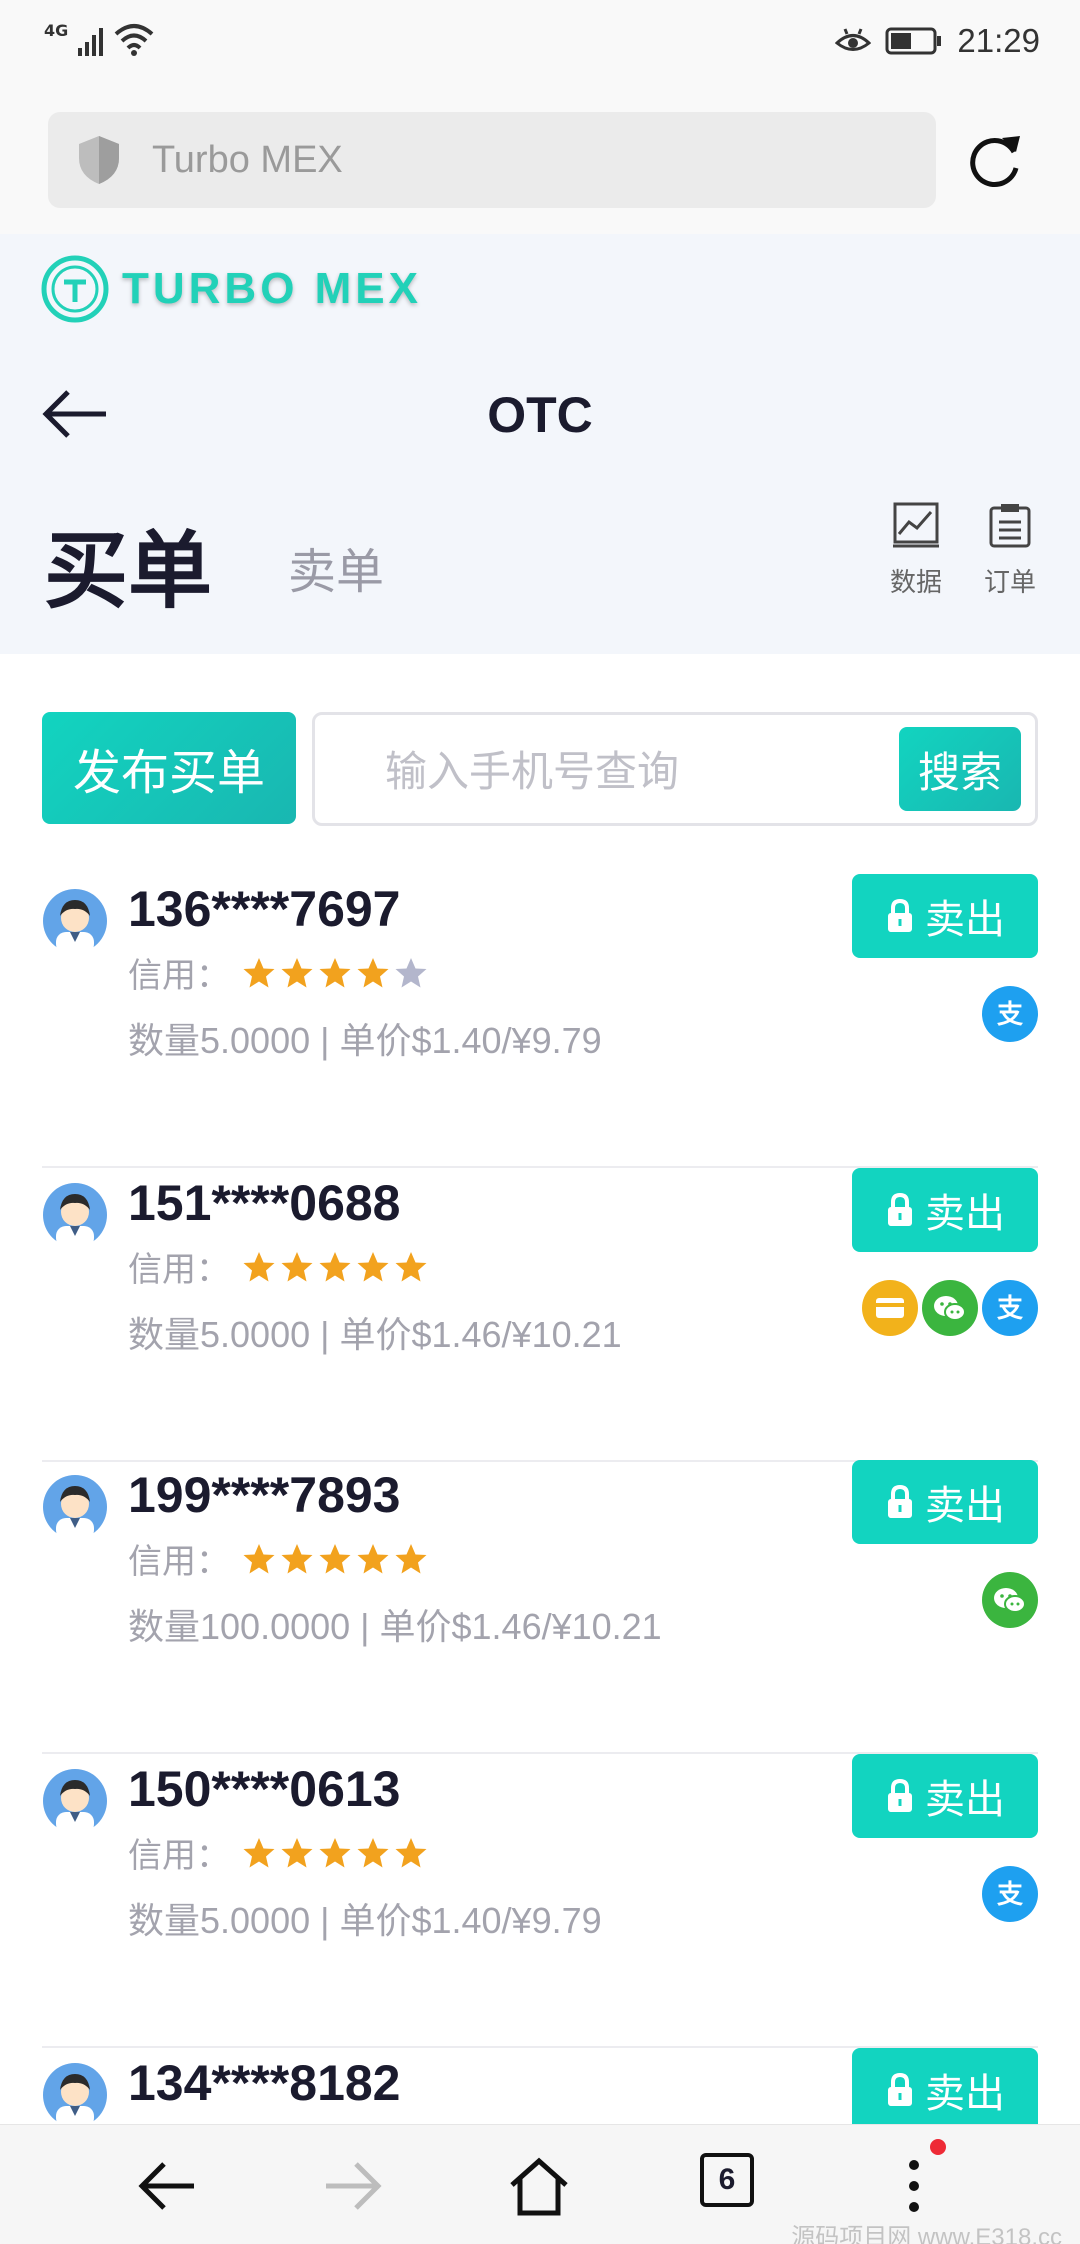  What do you see at coordinates (625, 771) in the screenshot?
I see `phone-search-input` at bounding box center [625, 771].